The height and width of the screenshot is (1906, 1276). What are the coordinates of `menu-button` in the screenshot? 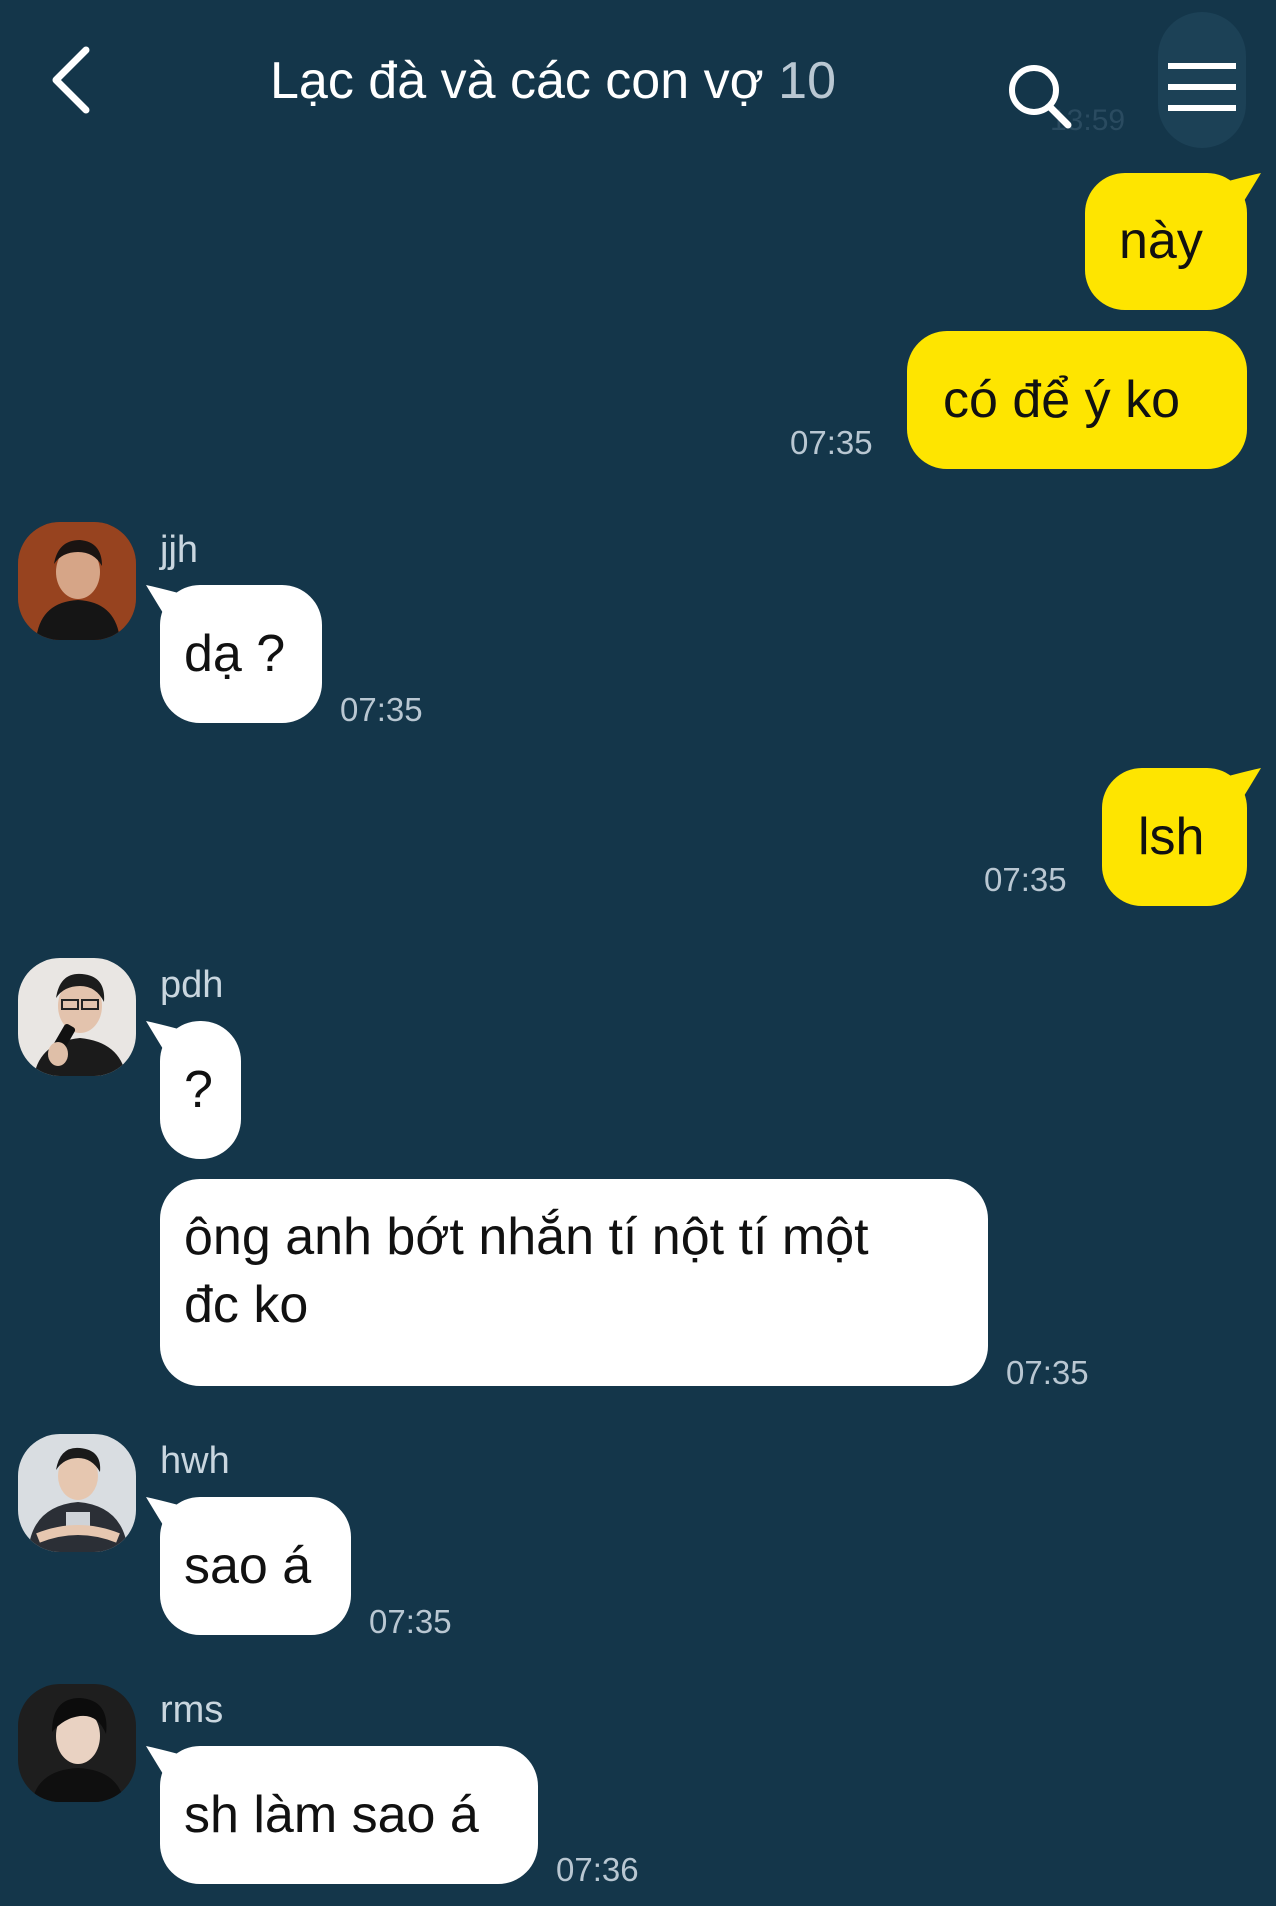 It's located at (1202, 80).